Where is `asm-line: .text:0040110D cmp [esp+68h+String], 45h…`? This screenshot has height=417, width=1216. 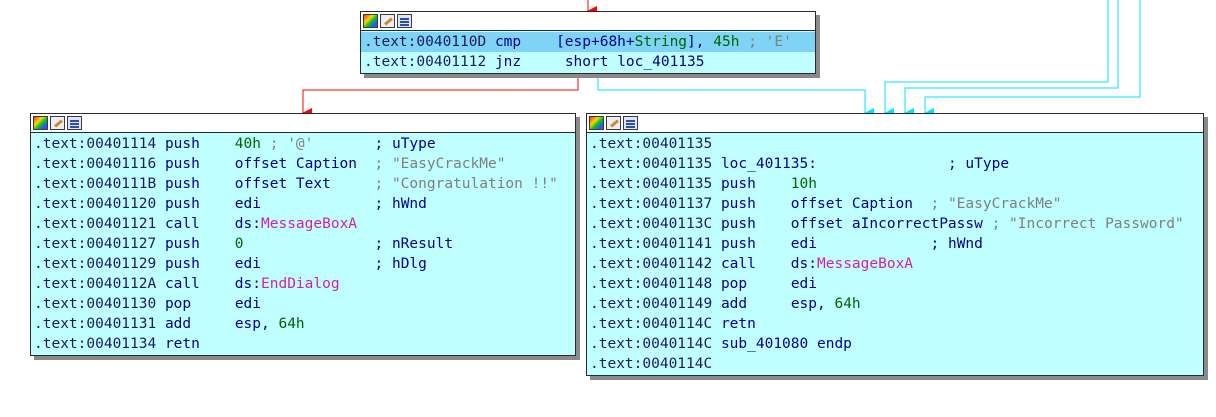 asm-line: .text:0040110D cmp [esp+68h+String], 45h… is located at coordinates (588, 42).